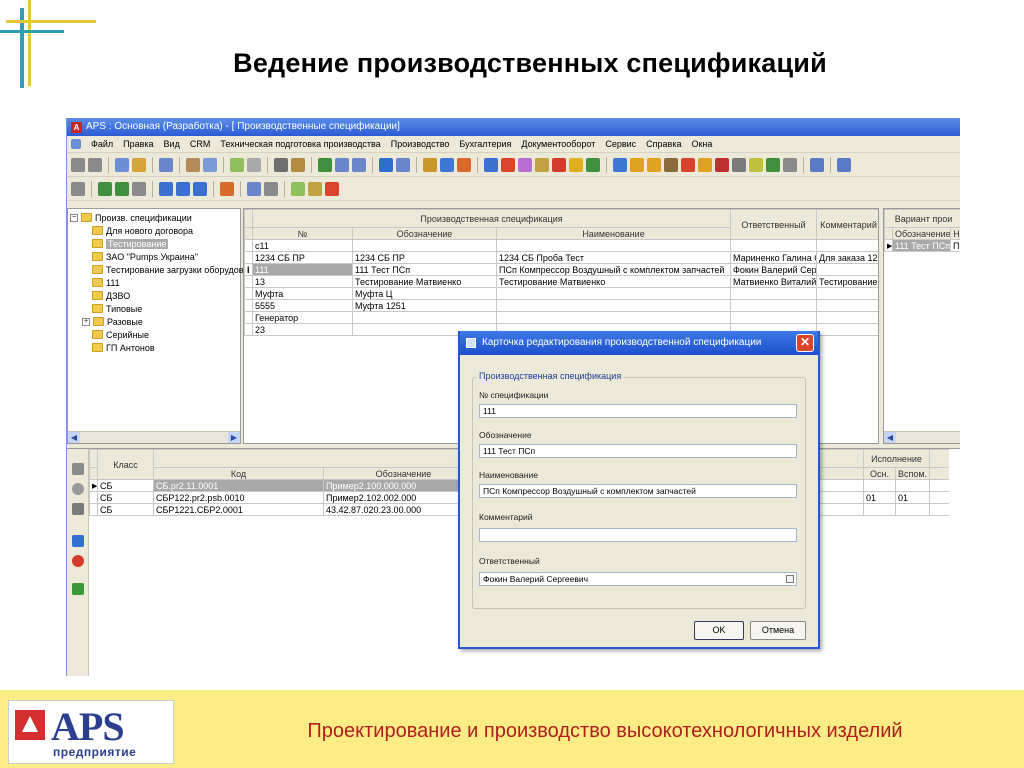 This screenshot has width=1024, height=768. I want to click on table-row: Муфта Муфта Ц, so click(561, 293).